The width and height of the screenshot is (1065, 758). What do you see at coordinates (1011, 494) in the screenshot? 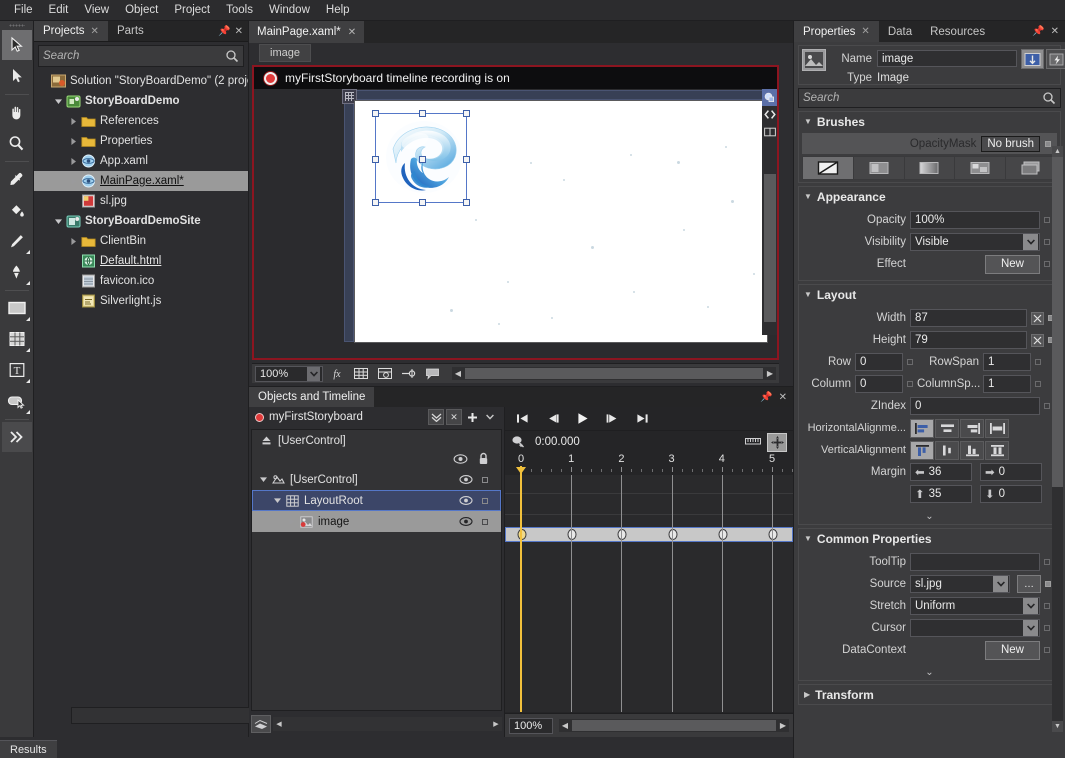
I see `margin-bottom-input: ⬇ 0` at bounding box center [1011, 494].